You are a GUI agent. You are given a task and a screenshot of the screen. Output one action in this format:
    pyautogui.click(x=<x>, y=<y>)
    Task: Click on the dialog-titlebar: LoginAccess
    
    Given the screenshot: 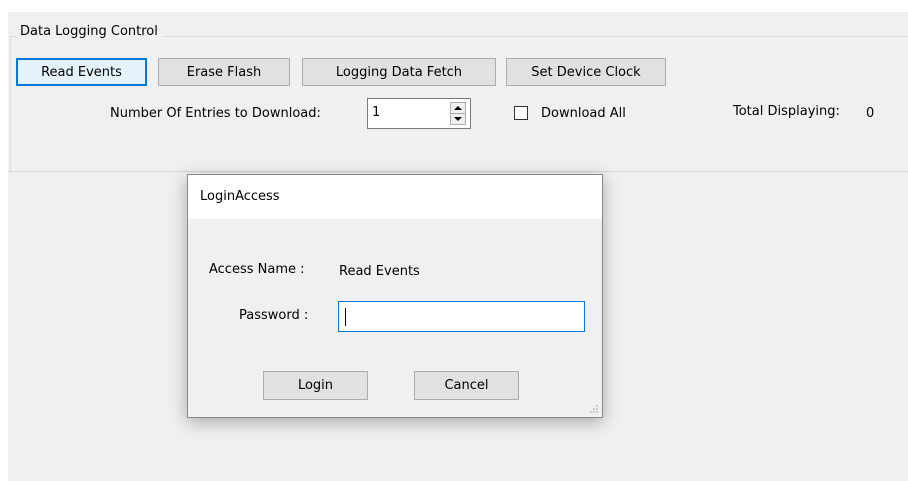 What is the action you would take?
    pyautogui.click(x=395, y=197)
    